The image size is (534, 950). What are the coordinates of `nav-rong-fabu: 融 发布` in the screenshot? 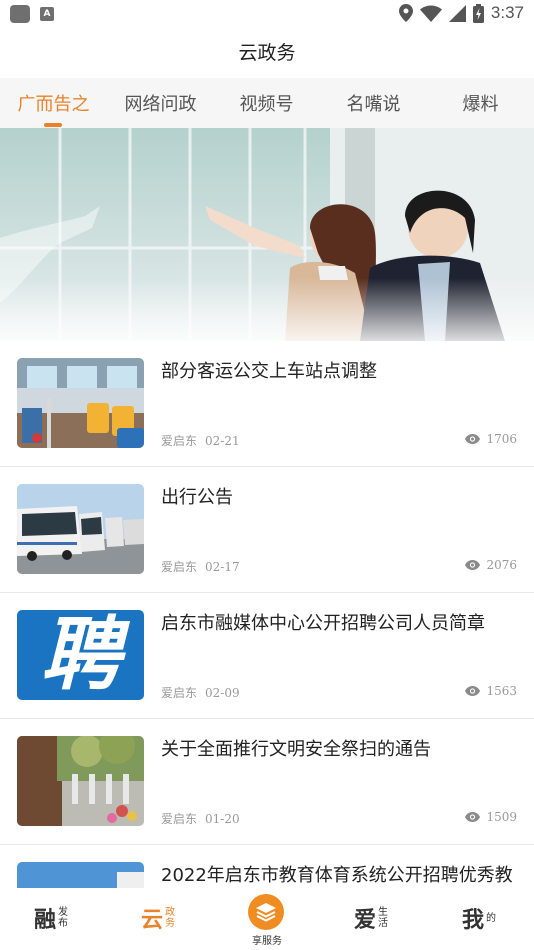 It's located at (51, 918).